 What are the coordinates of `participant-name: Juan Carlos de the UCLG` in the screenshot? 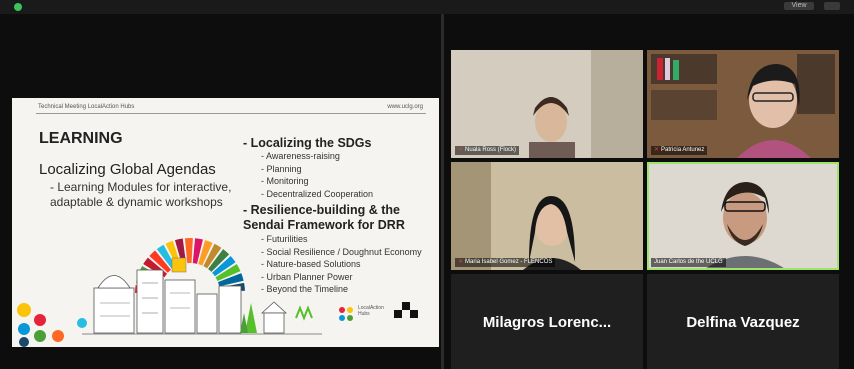 It's located at (688, 262).